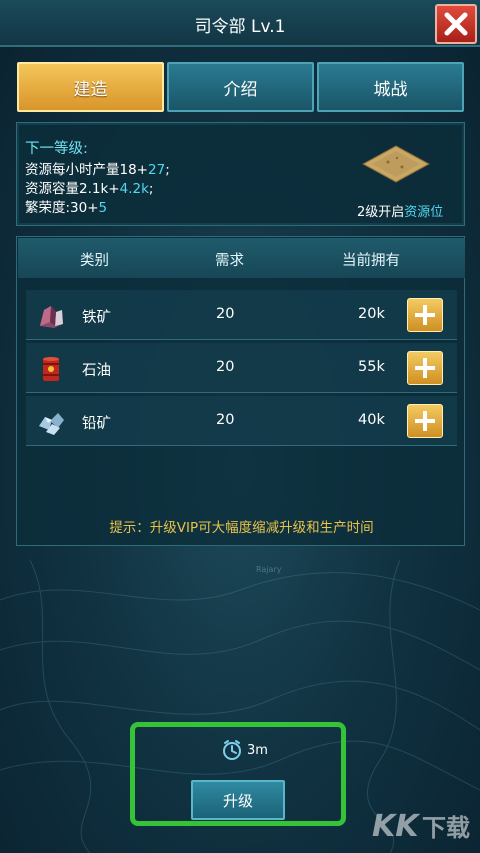 The image size is (480, 853). What do you see at coordinates (51, 424) in the screenshot?
I see `lead-ore-icon` at bounding box center [51, 424].